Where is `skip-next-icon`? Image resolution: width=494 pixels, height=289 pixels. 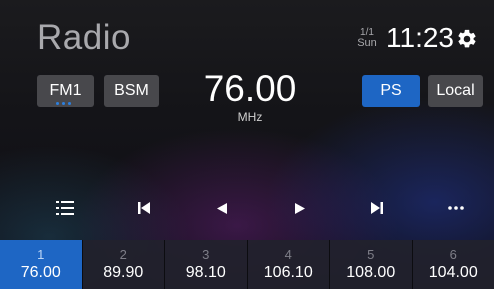 skip-next-icon is located at coordinates (377, 208).